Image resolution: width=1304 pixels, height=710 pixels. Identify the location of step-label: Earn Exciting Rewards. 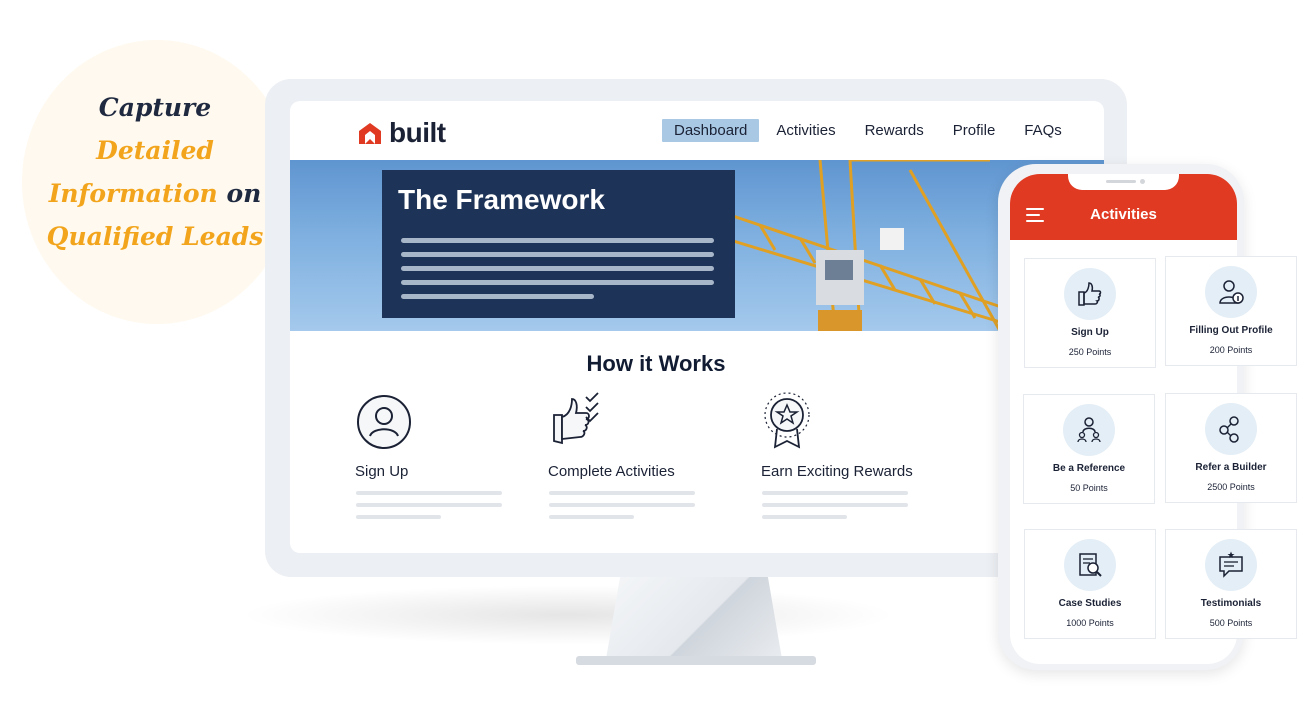
(837, 471).